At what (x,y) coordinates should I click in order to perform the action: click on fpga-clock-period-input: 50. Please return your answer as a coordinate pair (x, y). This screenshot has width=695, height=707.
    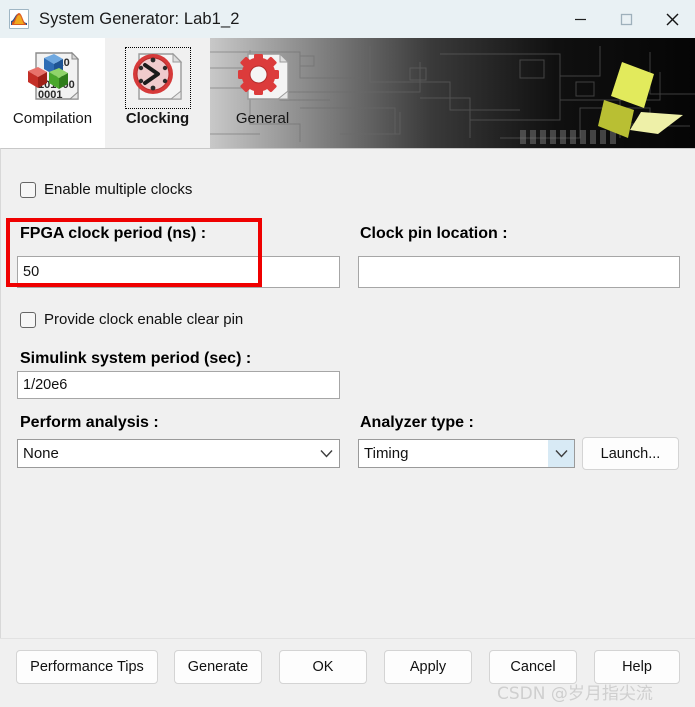
    Looking at the image, I should click on (178, 272).